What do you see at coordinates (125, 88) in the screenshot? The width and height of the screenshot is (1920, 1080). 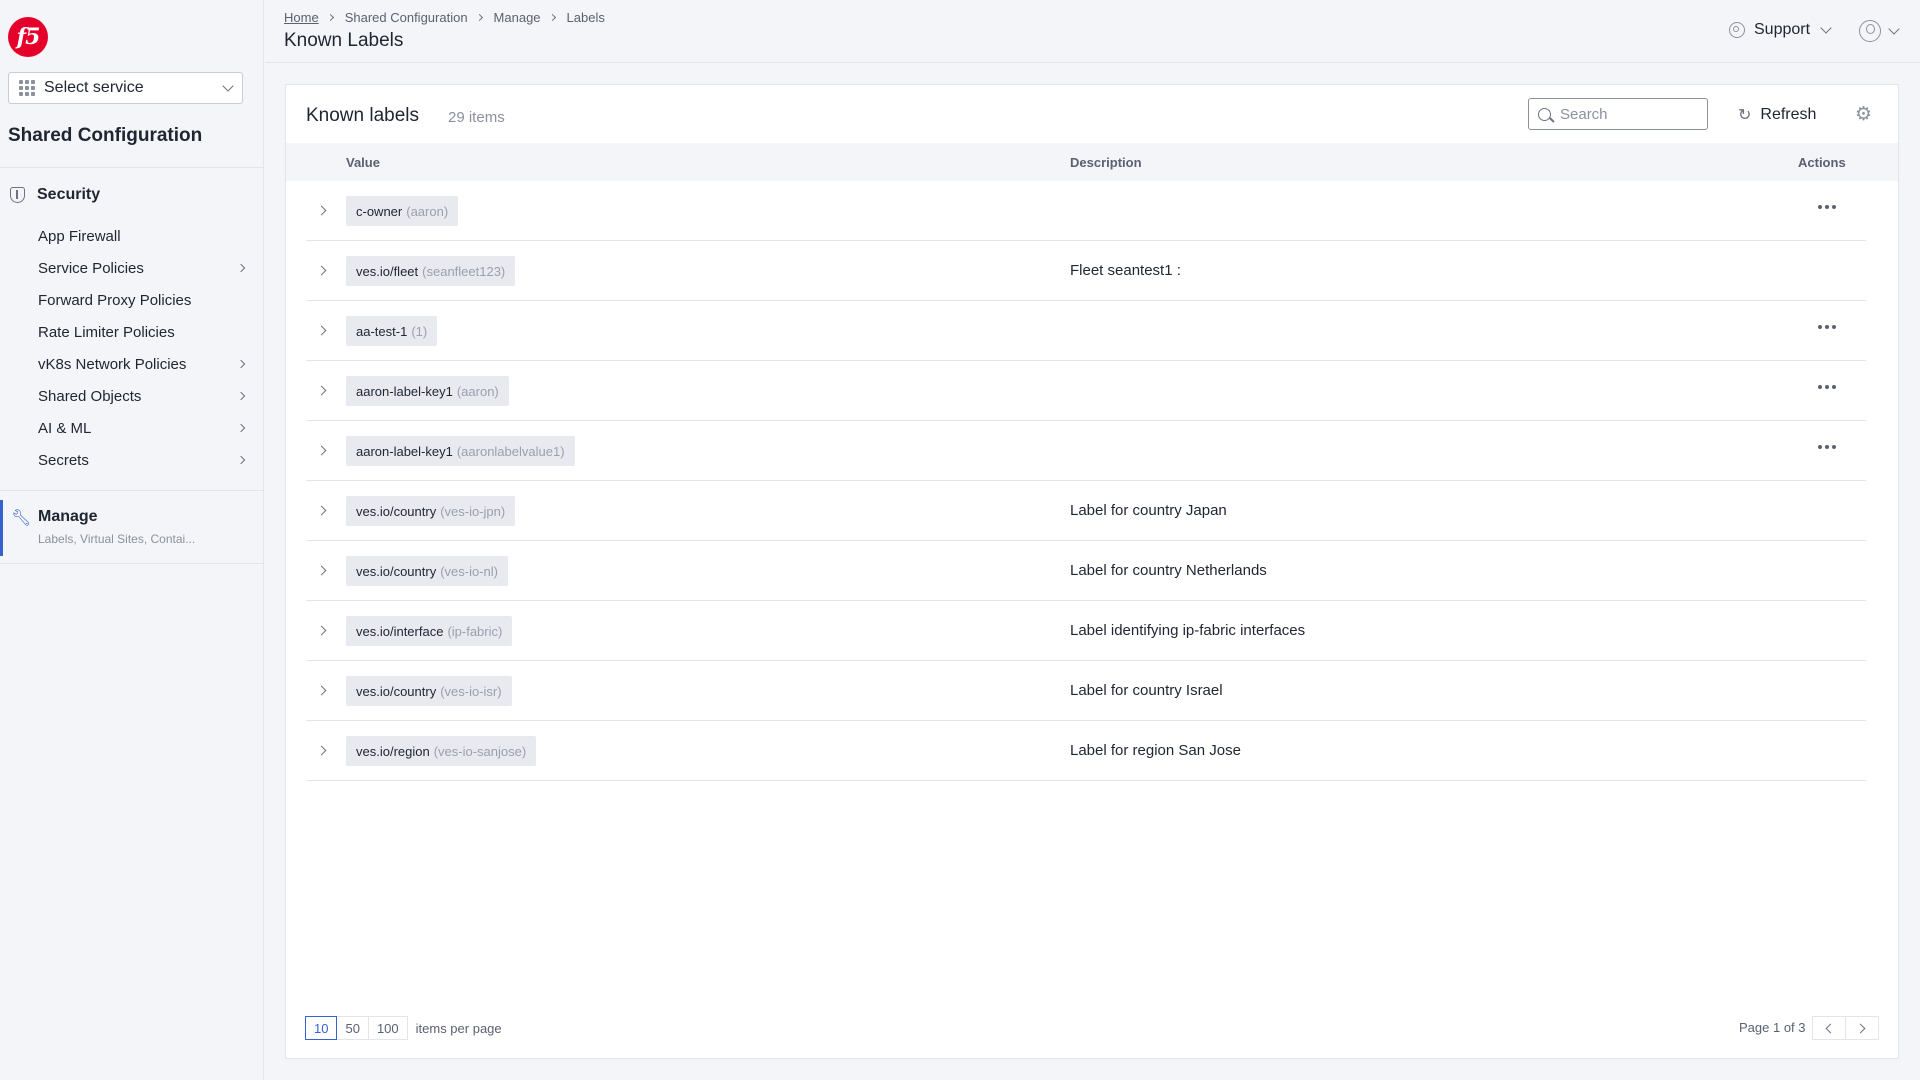 I see `service-select: Select service` at bounding box center [125, 88].